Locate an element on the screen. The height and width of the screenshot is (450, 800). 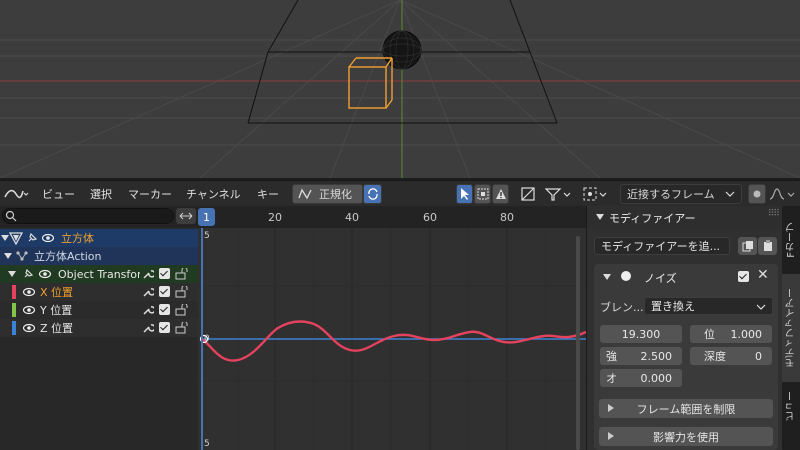
current-frame-indicator: 1 is located at coordinates (206, 217).